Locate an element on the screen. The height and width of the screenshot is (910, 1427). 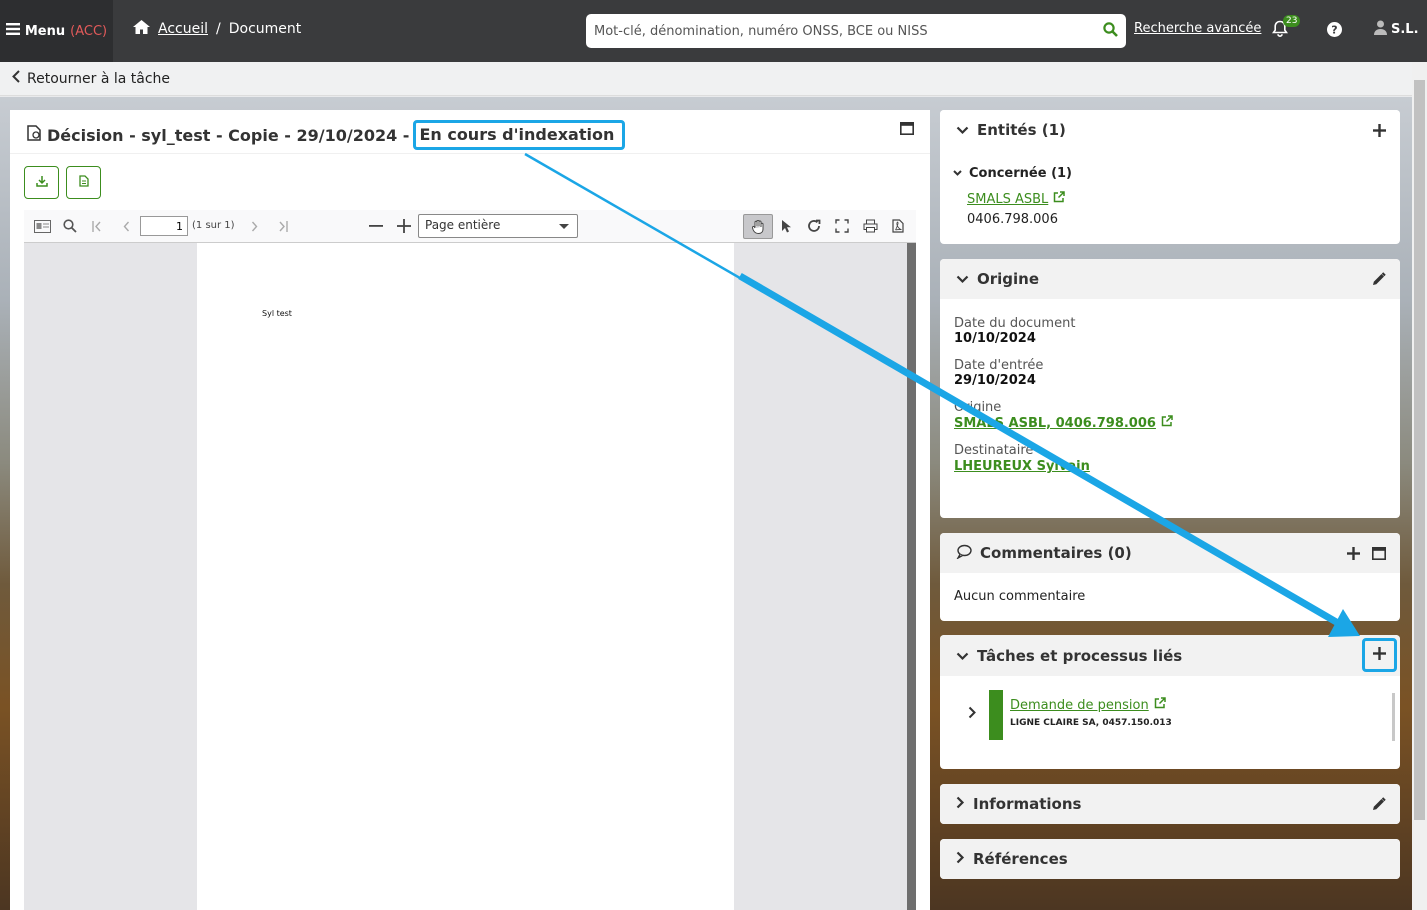
comments-card: Commentaires (0) Aucun commentaire is located at coordinates (1170, 577).